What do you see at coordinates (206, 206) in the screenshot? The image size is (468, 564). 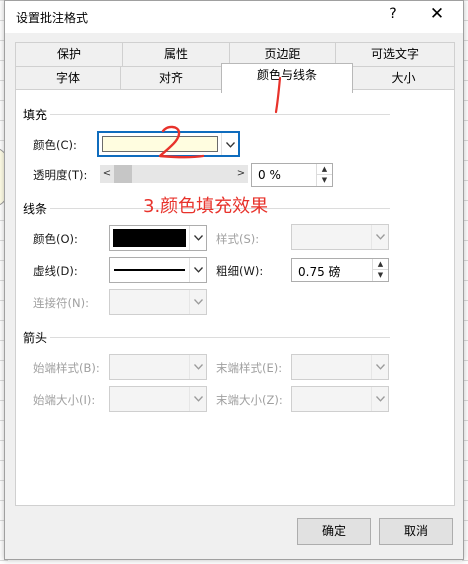 I see `annotation-caption: 3.颜色填充效果` at bounding box center [206, 206].